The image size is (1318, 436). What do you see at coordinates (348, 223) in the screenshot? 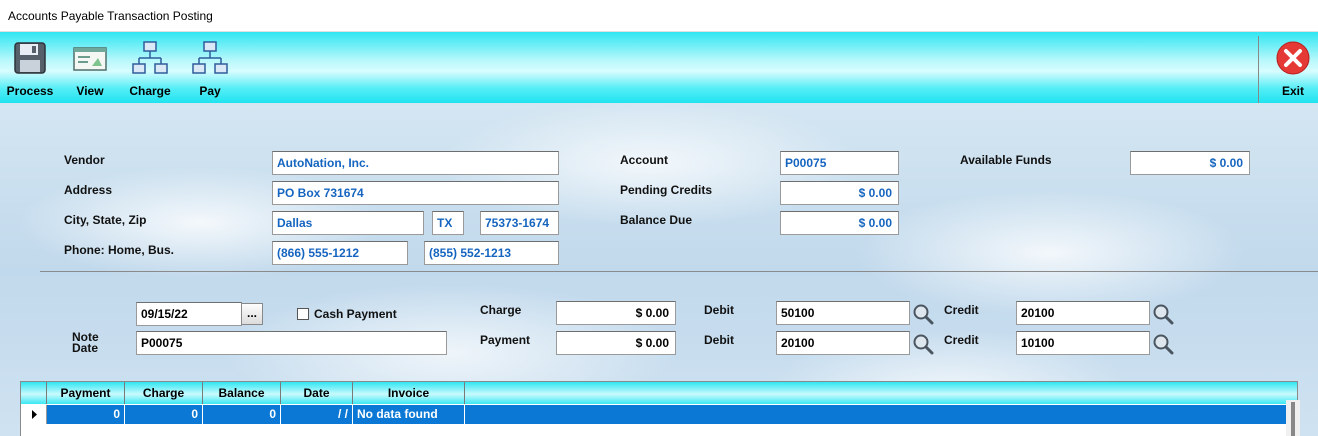
I see `city-field: Dallas` at bounding box center [348, 223].